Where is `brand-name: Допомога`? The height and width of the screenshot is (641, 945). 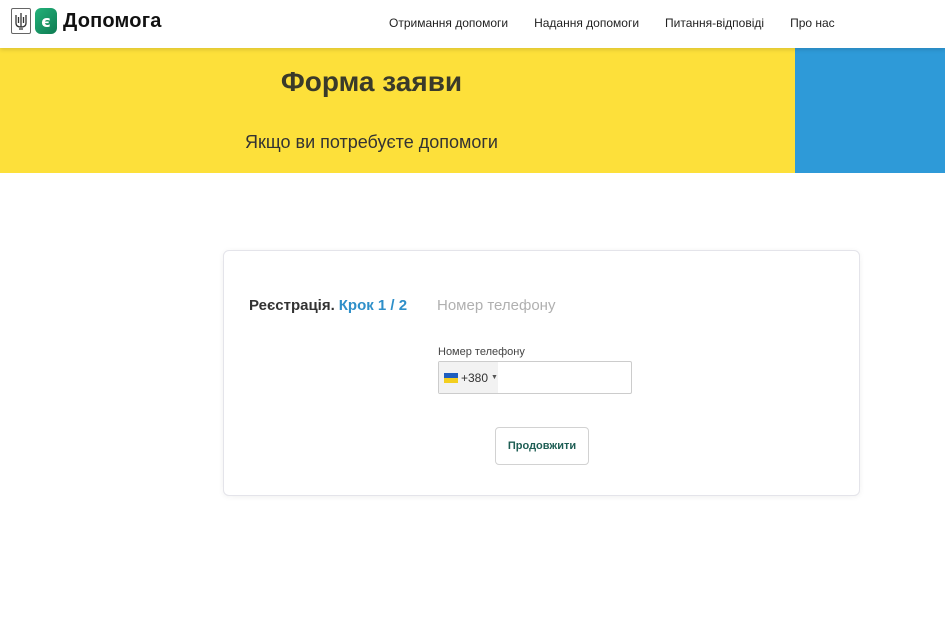
brand-name: Допомога is located at coordinates (112, 20).